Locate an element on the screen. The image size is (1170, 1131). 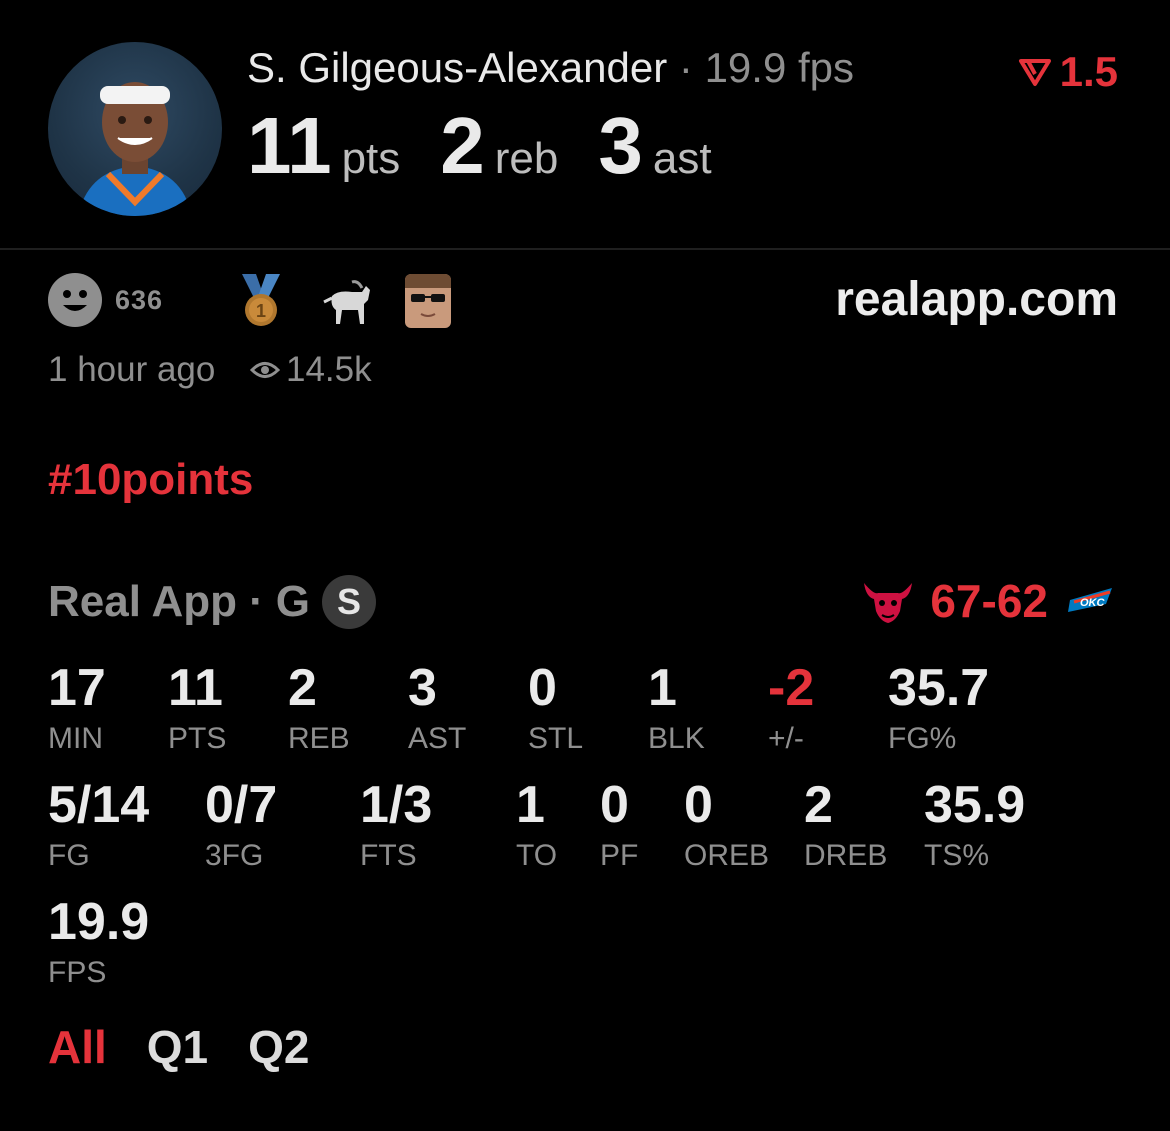
stat-pts: 11 PTS is located at coordinates (197, 708).